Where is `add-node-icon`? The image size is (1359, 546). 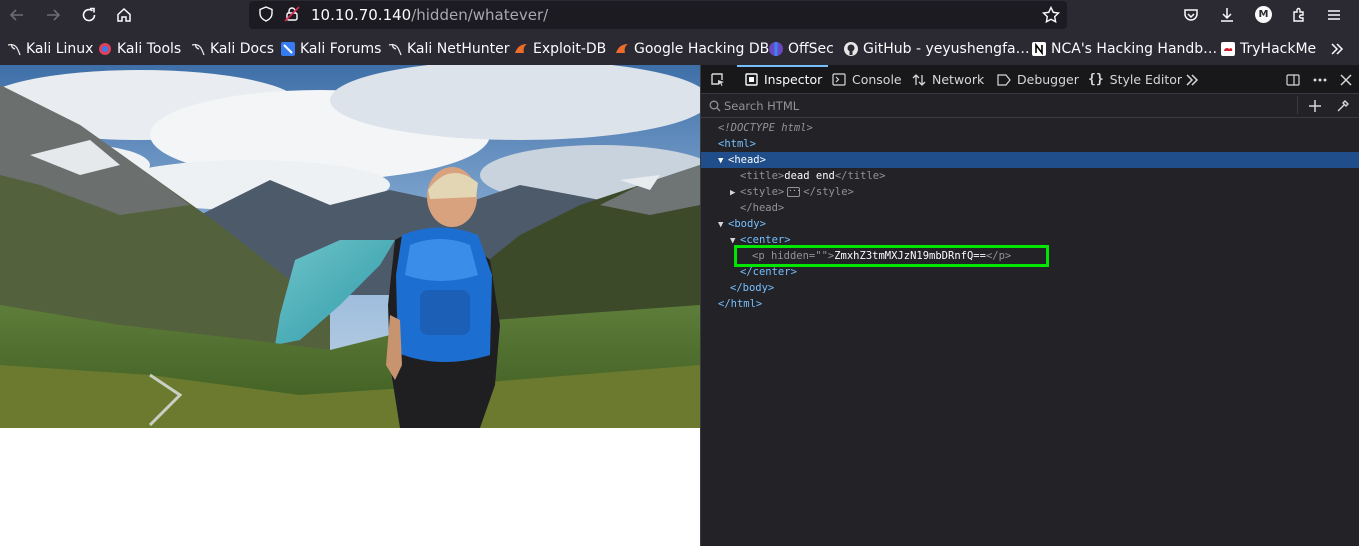
add-node-icon is located at coordinates (1315, 106).